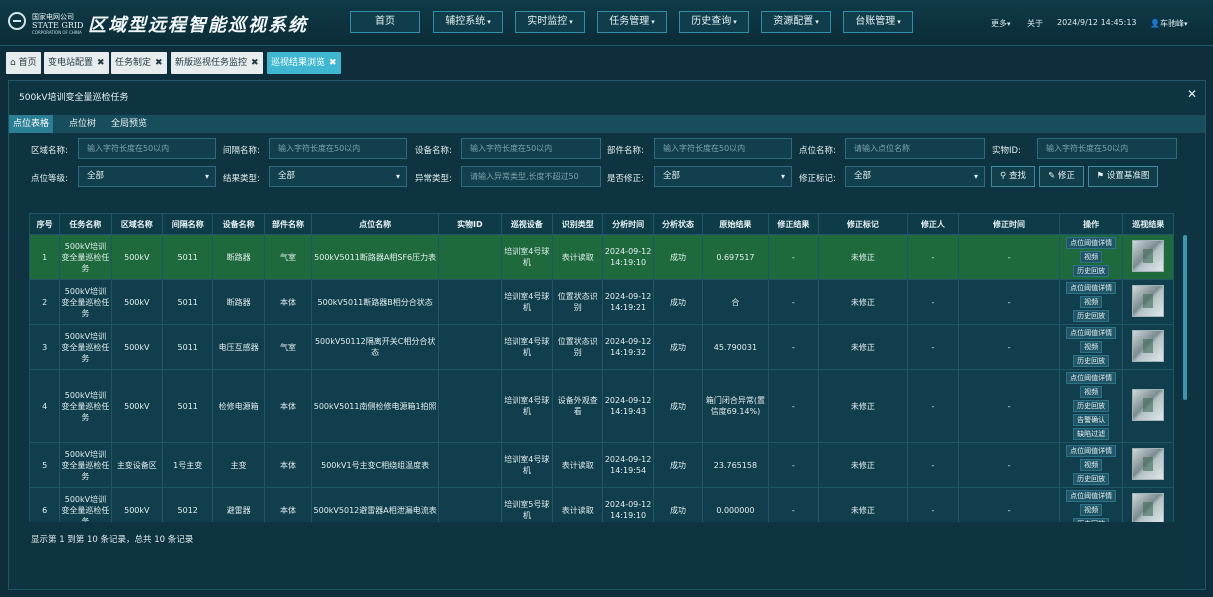  I want to click on cell-point: 500kV5012避雷器A相泄漏电流表, so click(375, 504).